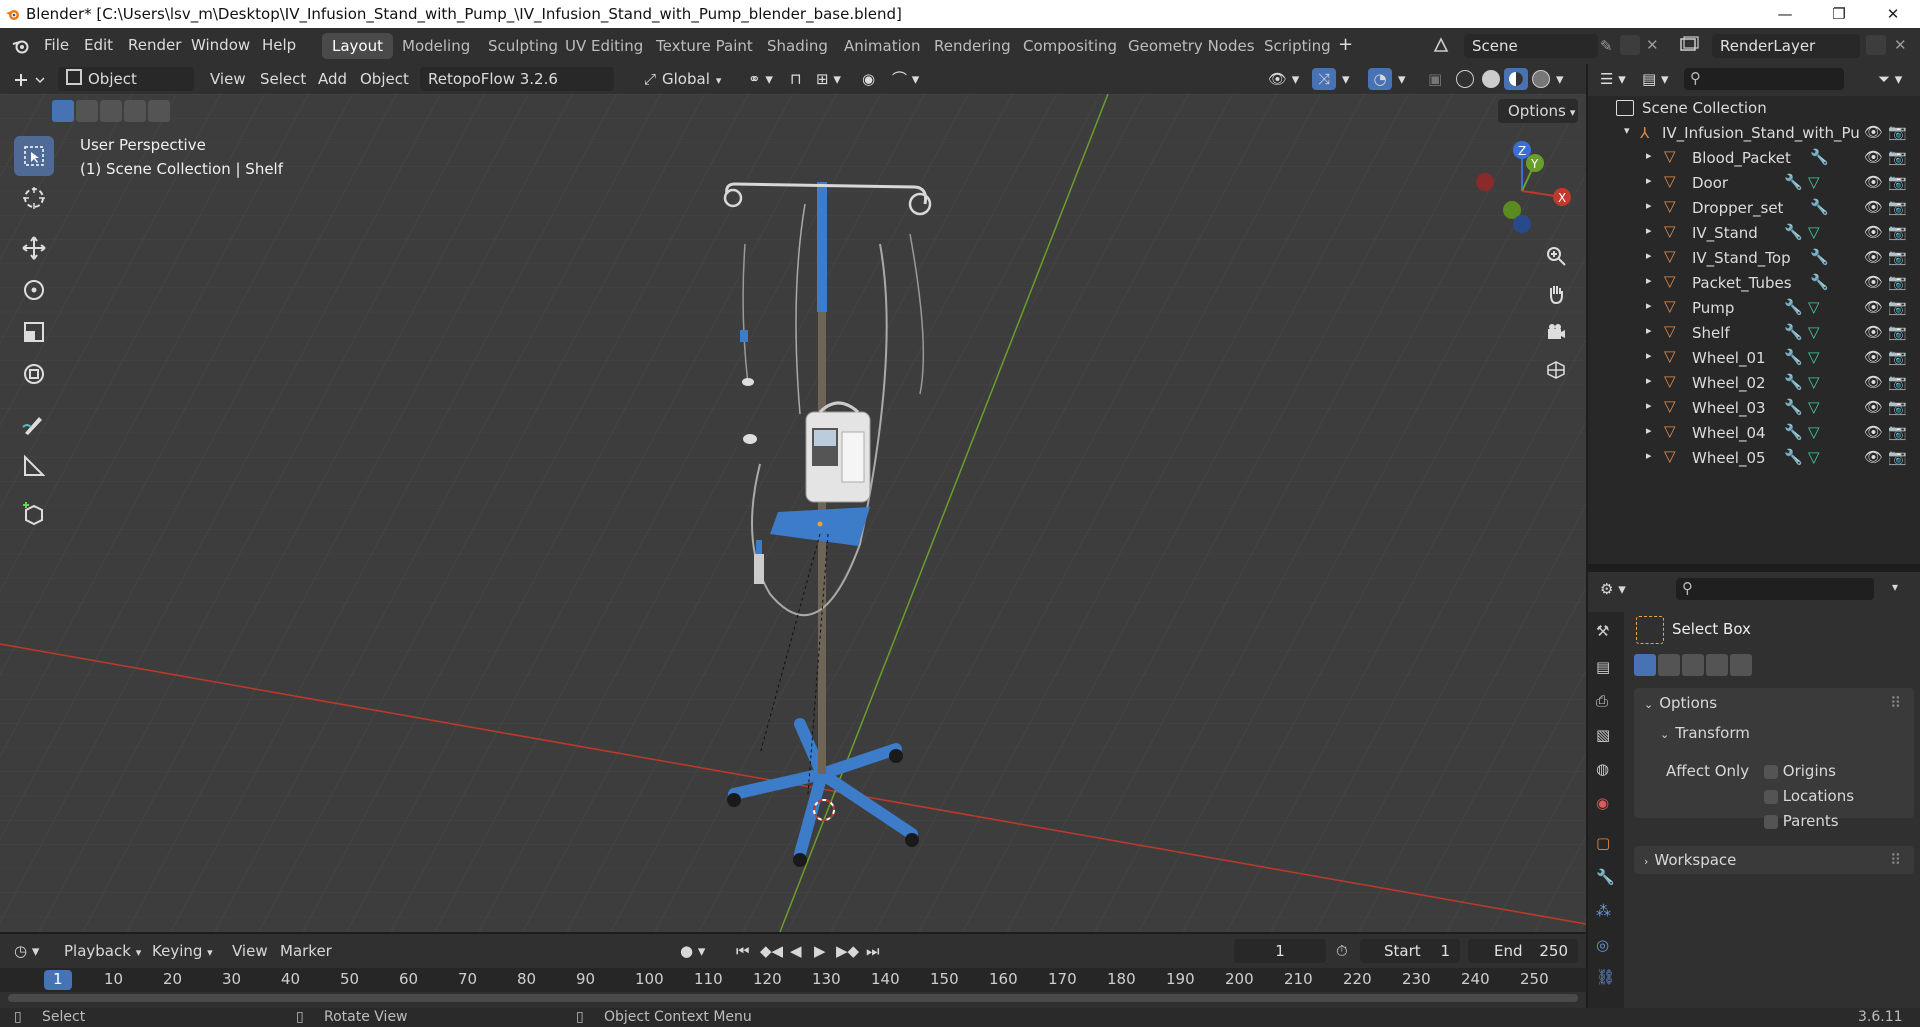  Describe the element at coordinates (1556, 256) in the screenshot. I see `zoom-icon` at that location.